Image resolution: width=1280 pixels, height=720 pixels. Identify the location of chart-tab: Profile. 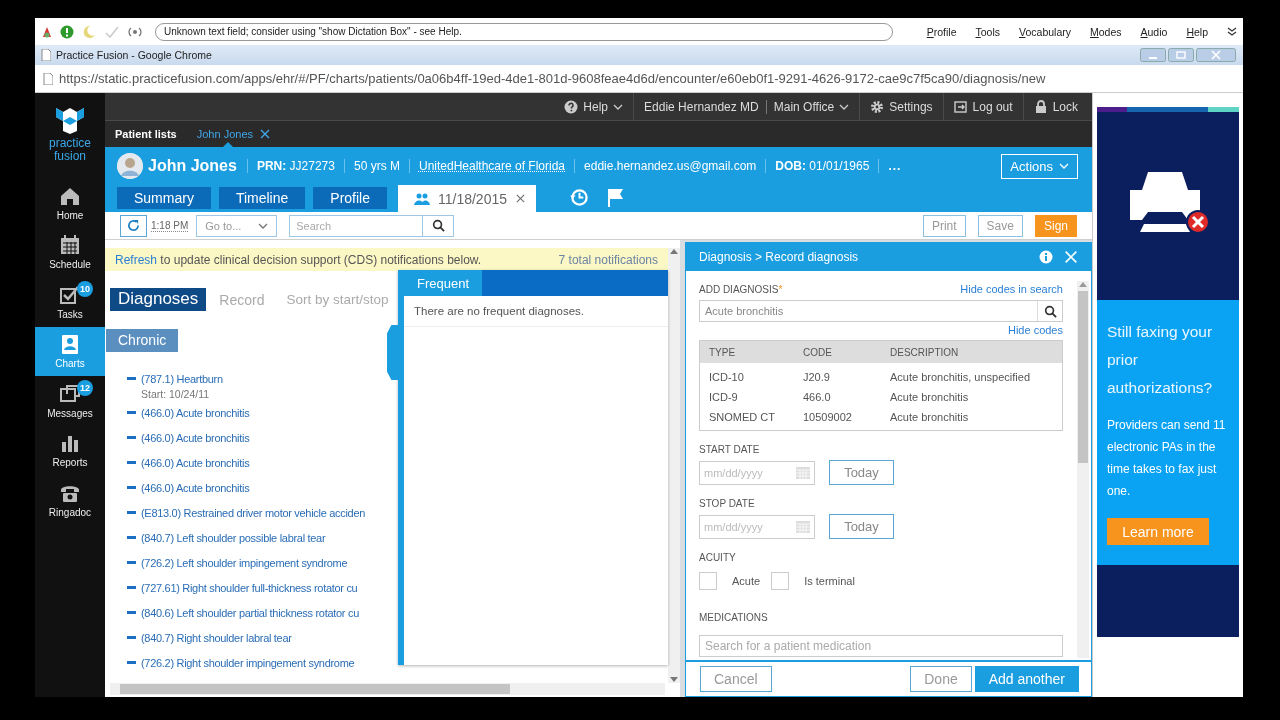
(350, 198).